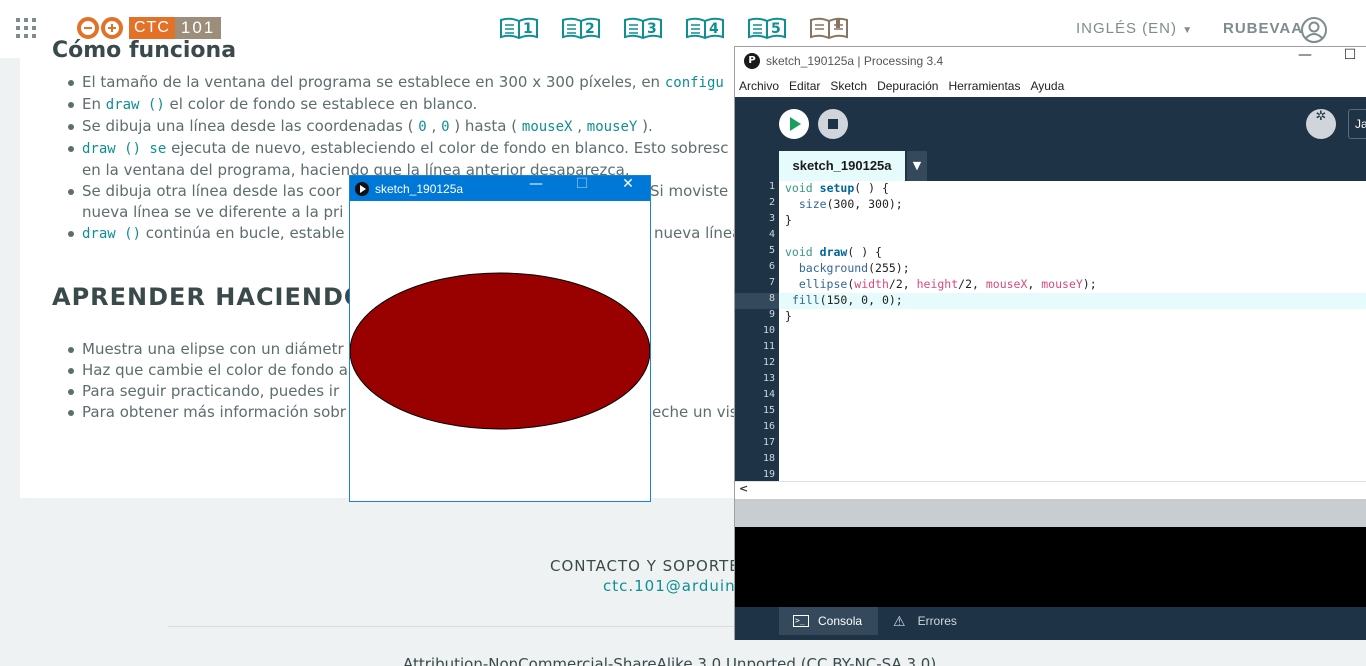 The width and height of the screenshot is (1366, 666). I want to click on ide-title-bar: P sketch_190125a | Processing 3.4 — ☐, so click(1050, 61).